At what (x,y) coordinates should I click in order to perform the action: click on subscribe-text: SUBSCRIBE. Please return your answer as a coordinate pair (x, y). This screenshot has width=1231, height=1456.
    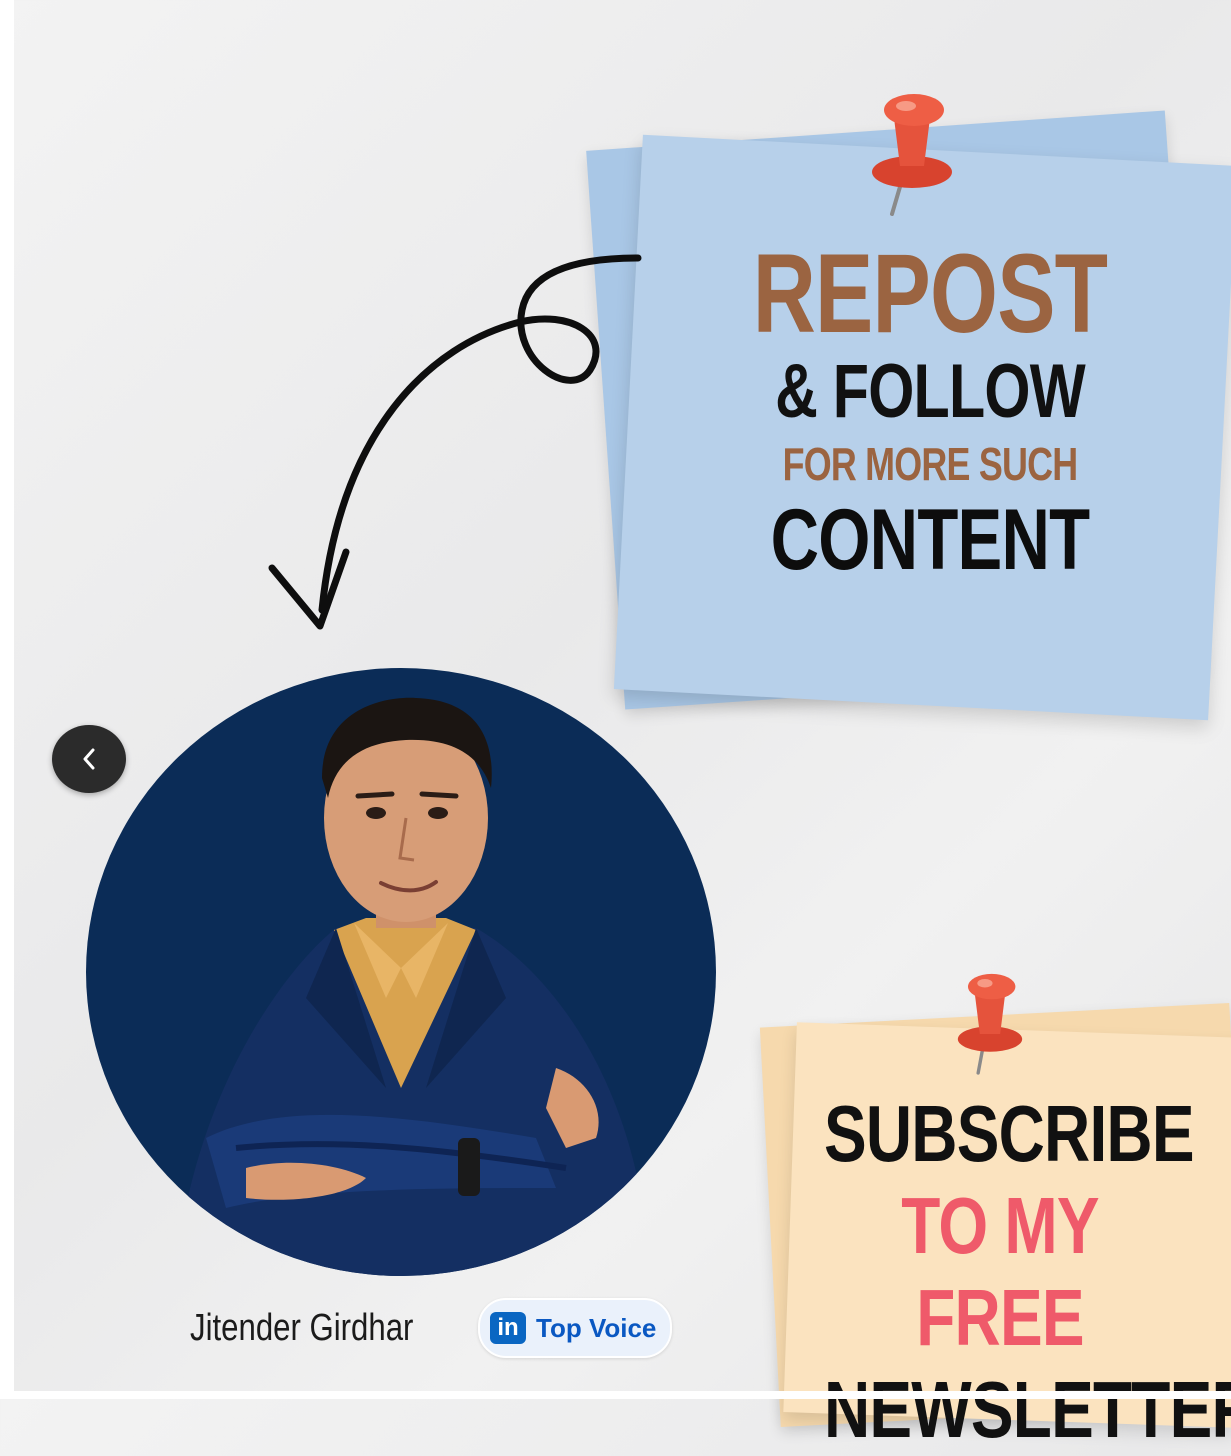
    Looking at the image, I should click on (1009, 1133).